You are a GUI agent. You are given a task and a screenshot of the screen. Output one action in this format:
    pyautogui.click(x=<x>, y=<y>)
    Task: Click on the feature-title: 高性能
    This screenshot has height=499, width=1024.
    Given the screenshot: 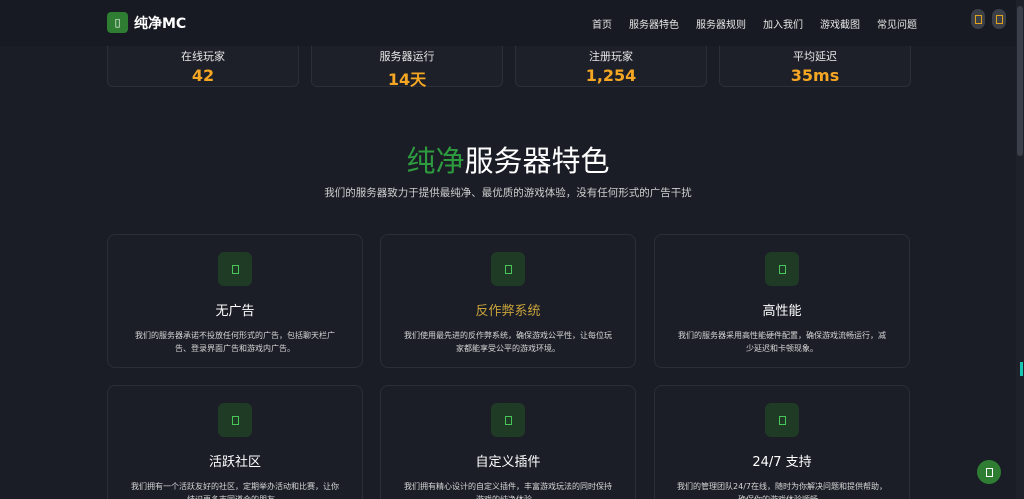 What is the action you would take?
    pyautogui.click(x=782, y=311)
    